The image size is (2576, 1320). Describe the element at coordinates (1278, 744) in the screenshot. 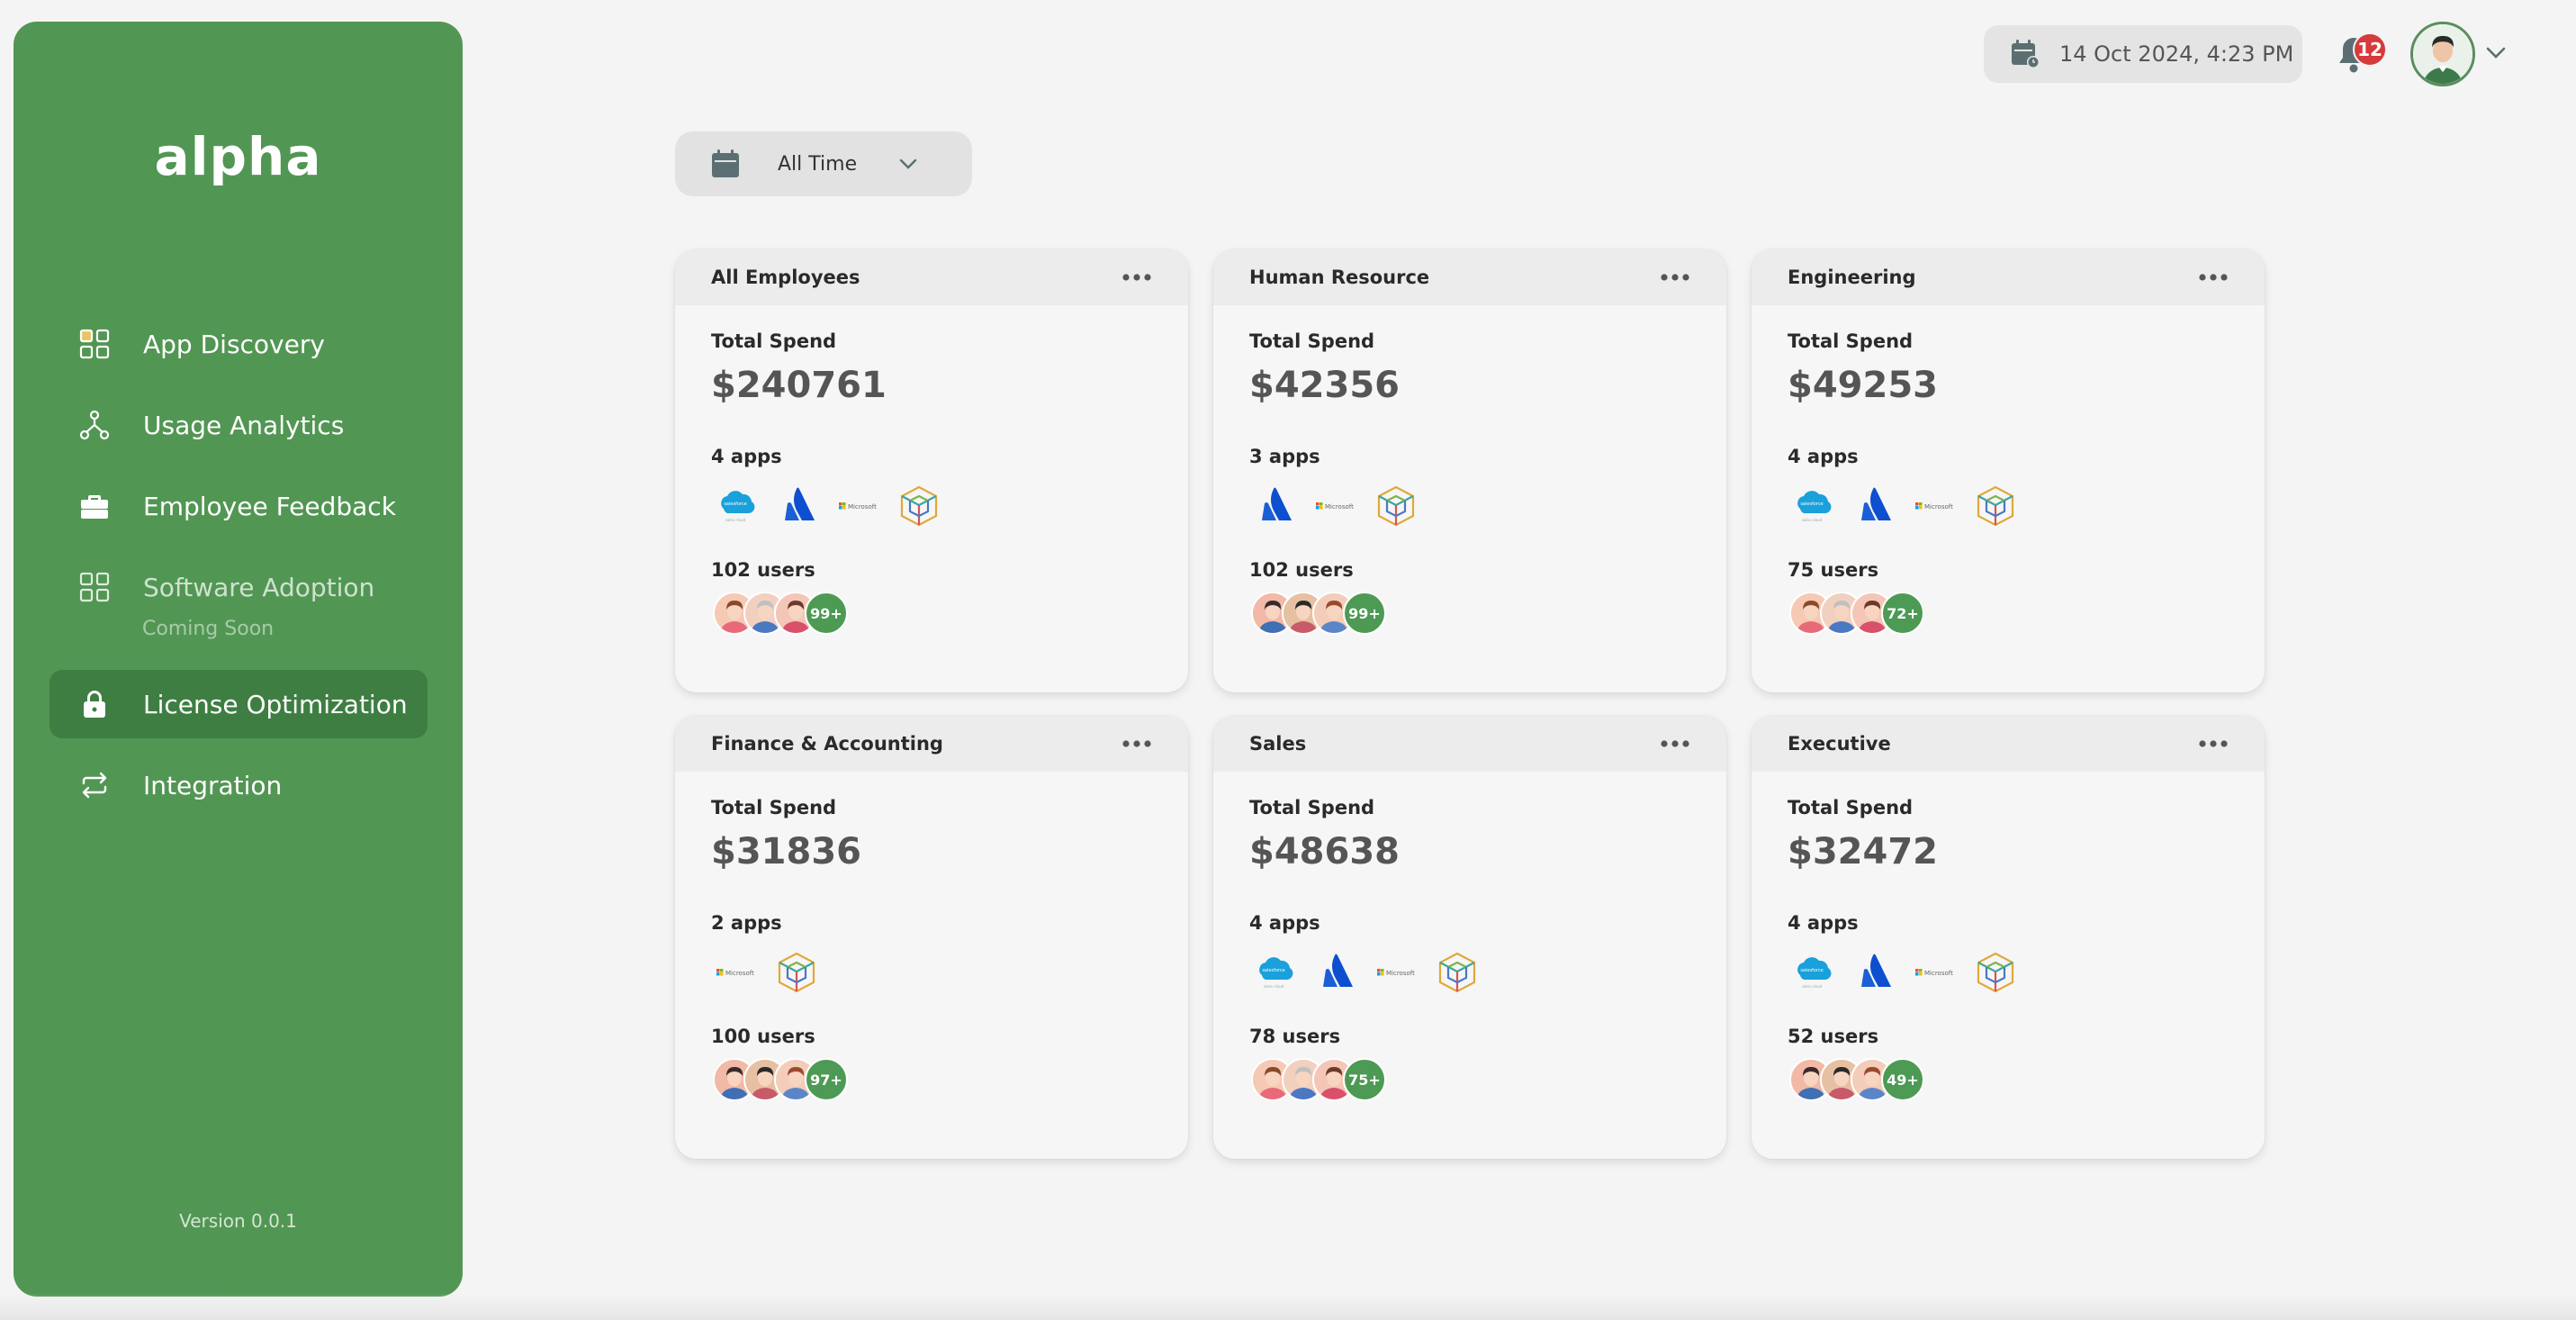

I see `card-title: Sales` at that location.